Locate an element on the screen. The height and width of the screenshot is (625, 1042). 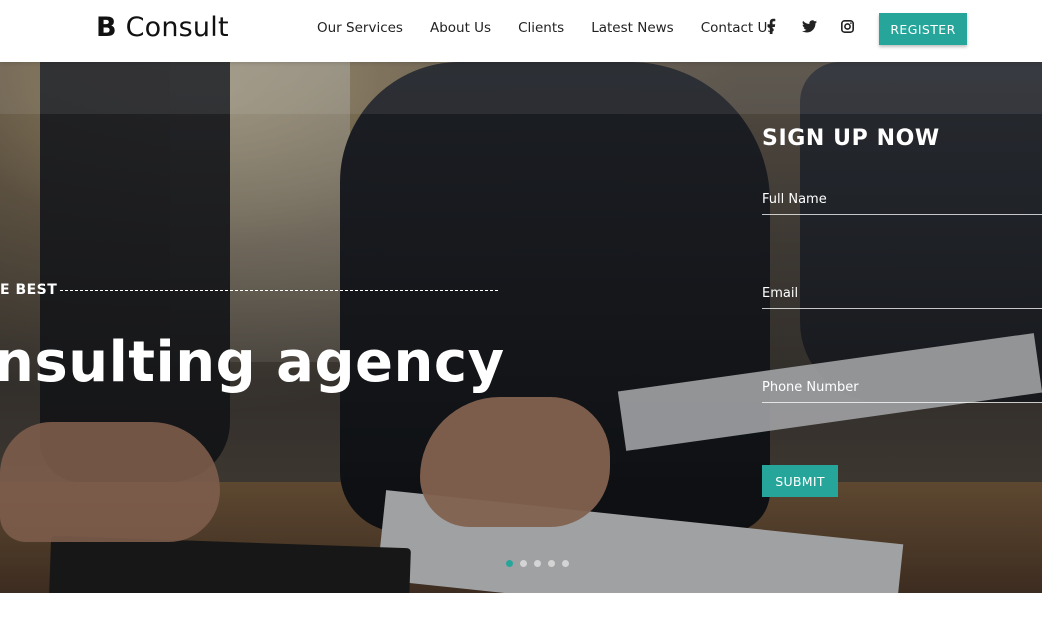
full-name-field-wrapper is located at coordinates (902, 183).